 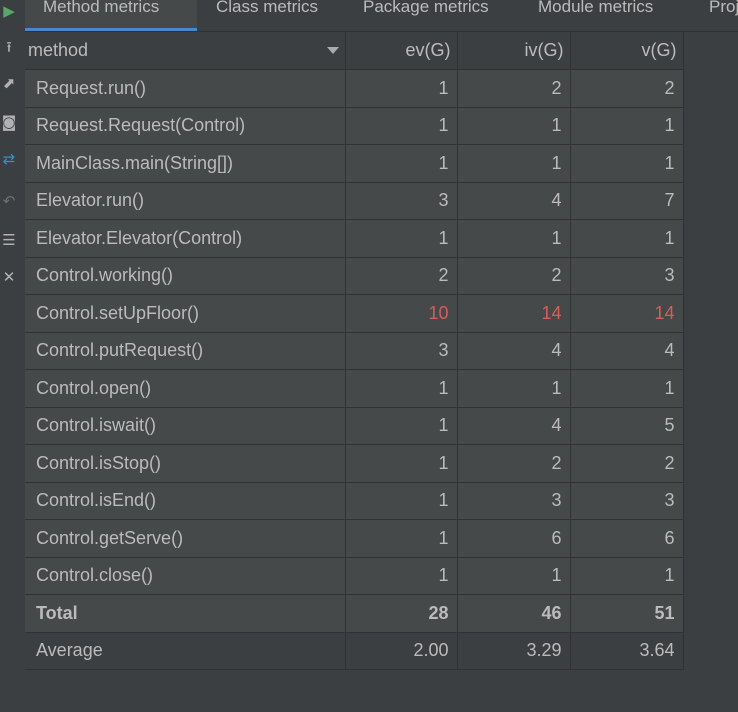 What do you see at coordinates (185, 576) in the screenshot?
I see `method-cell: Control.close()` at bounding box center [185, 576].